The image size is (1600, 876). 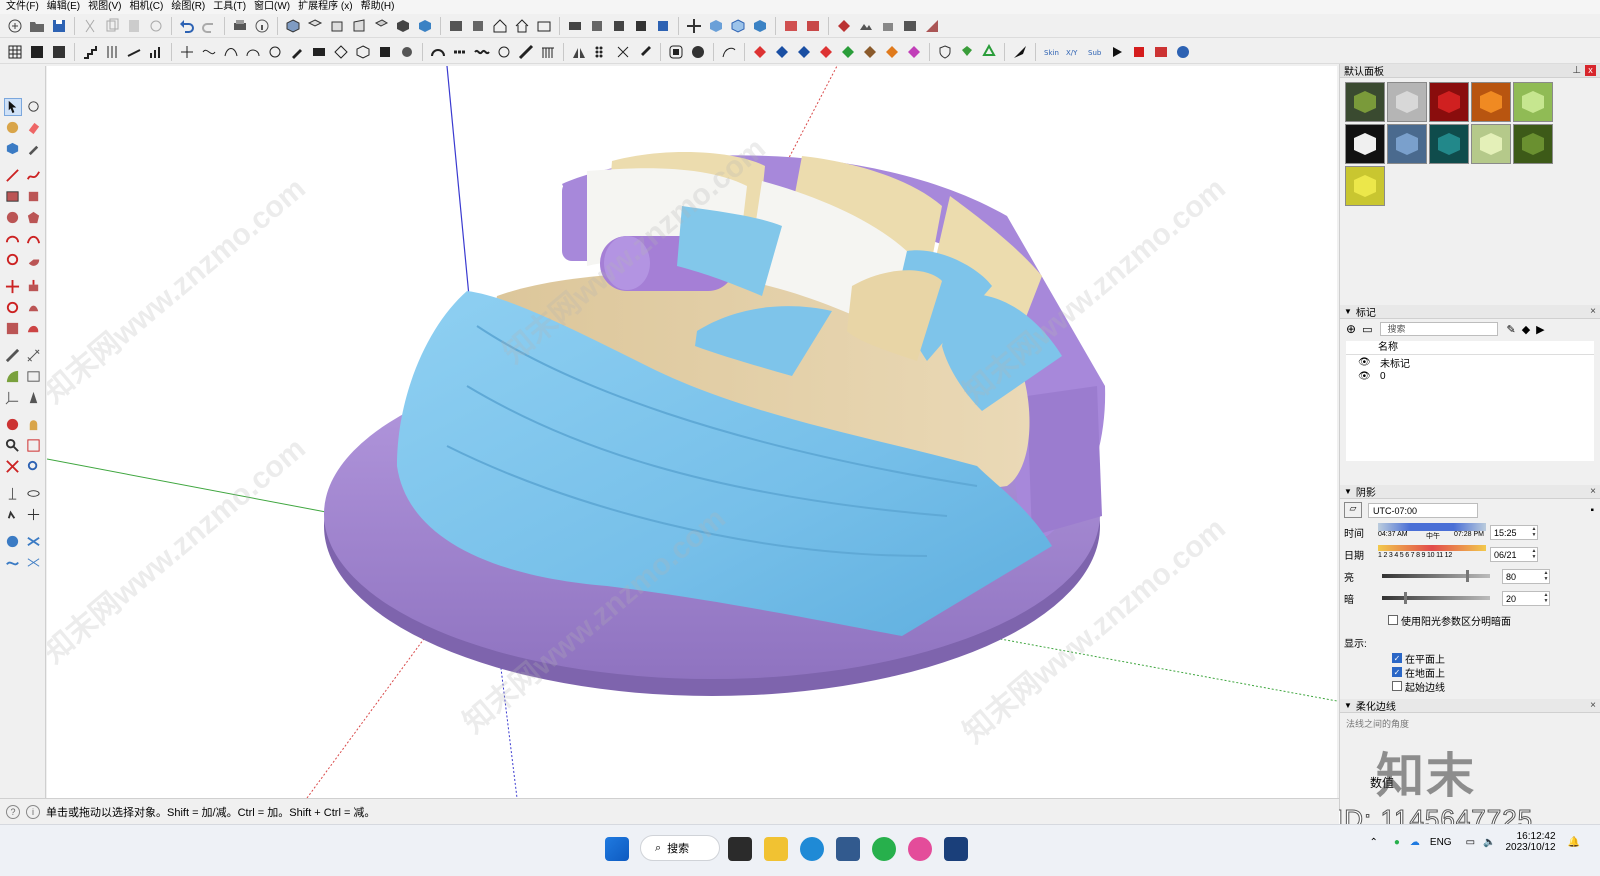 I want to click on protractor-icon, so click(x=13, y=377).